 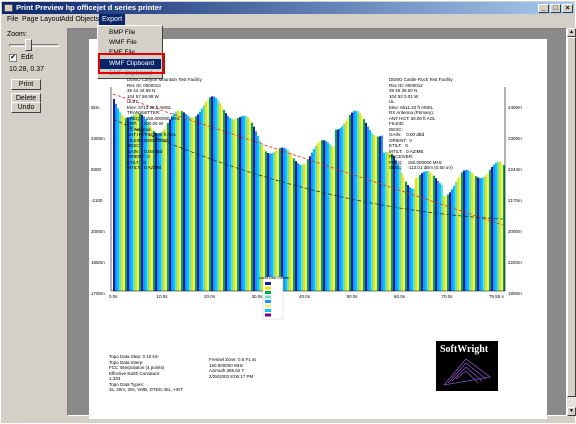 What do you see at coordinates (257, 296) in the screenshot?
I see `xa-tick: 30.0s` at bounding box center [257, 296].